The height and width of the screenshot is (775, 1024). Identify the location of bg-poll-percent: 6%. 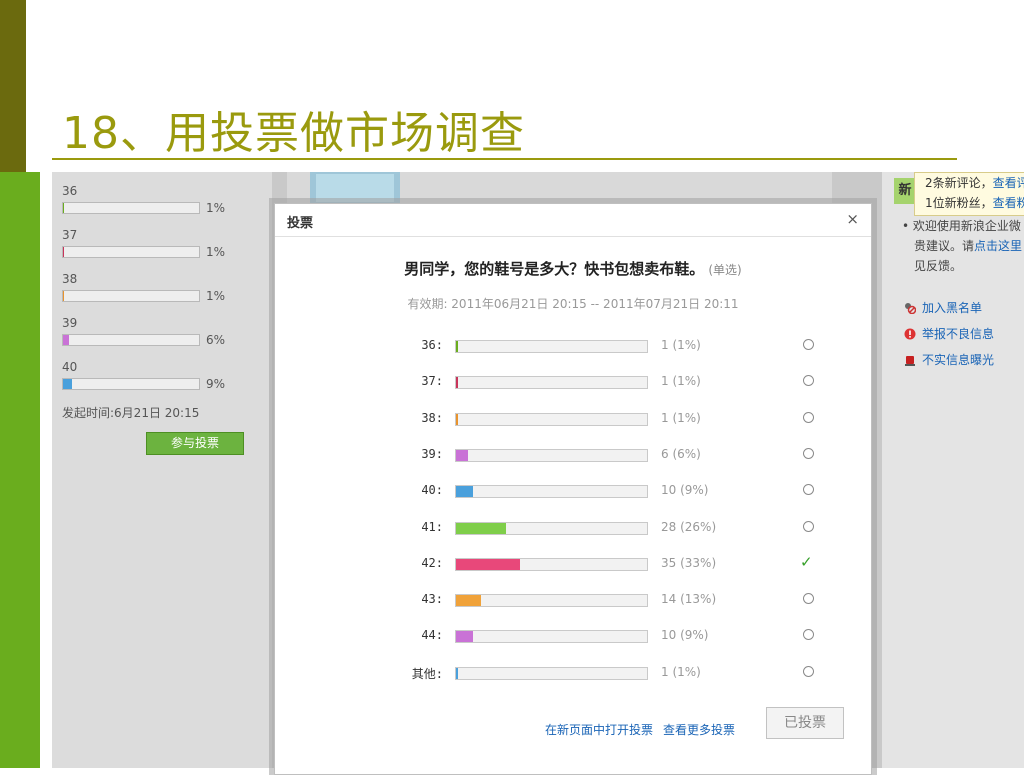
(216, 340).